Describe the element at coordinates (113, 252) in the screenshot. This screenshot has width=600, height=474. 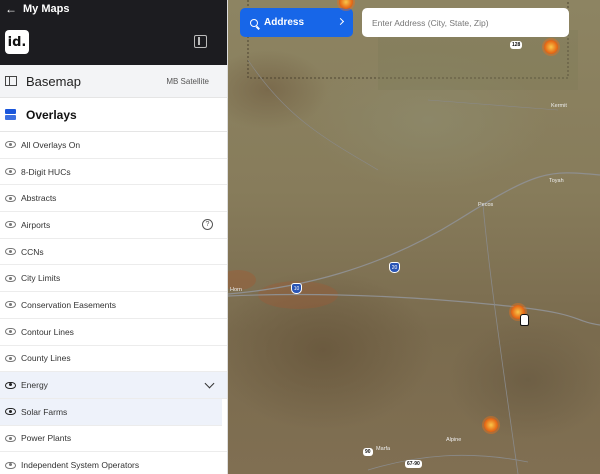
I see `overlay-item-ccns: CCNs` at that location.